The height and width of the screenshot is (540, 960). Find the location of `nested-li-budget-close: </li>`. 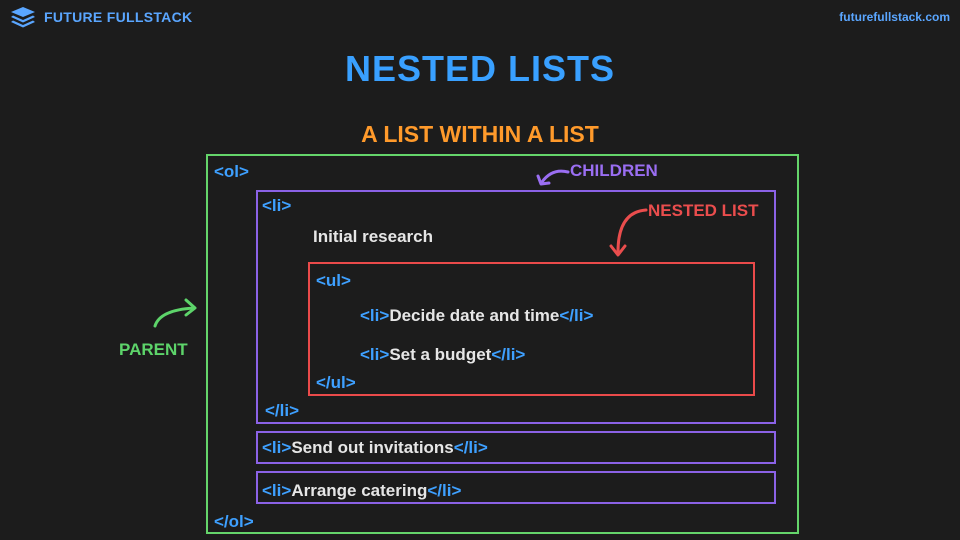

nested-li-budget-close: </li> is located at coordinates (508, 354).